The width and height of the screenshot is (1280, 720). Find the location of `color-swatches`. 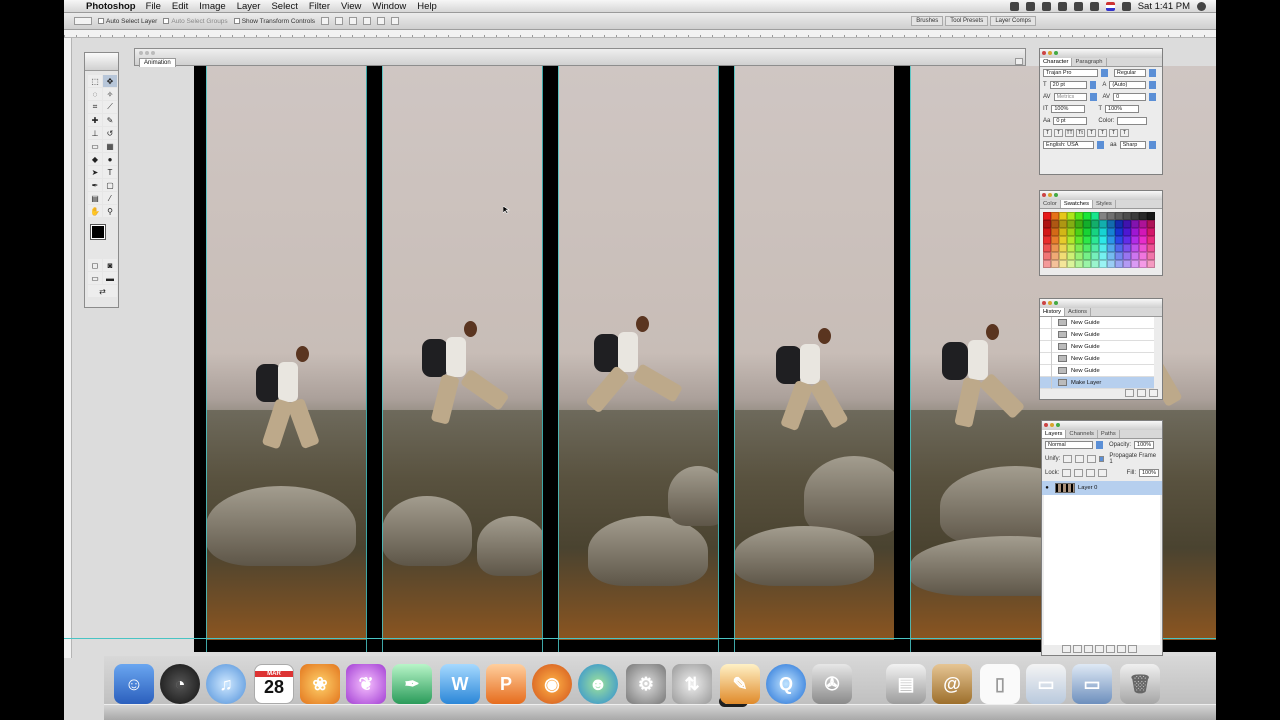

color-swatches is located at coordinates (101, 237).